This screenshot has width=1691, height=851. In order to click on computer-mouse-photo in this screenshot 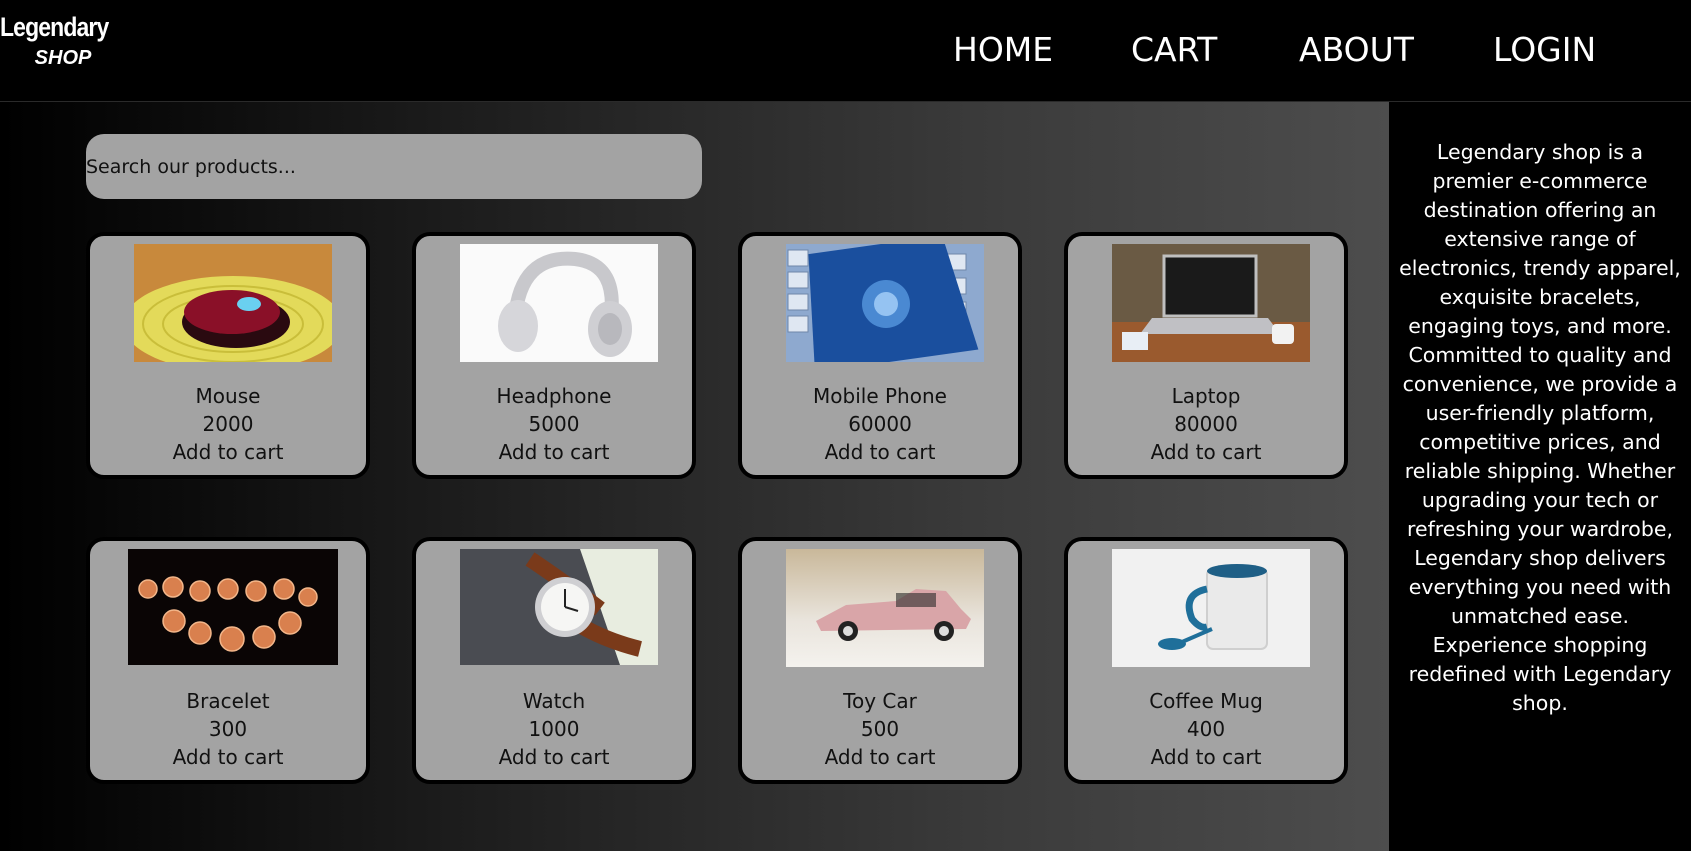, I will do `click(233, 303)`.